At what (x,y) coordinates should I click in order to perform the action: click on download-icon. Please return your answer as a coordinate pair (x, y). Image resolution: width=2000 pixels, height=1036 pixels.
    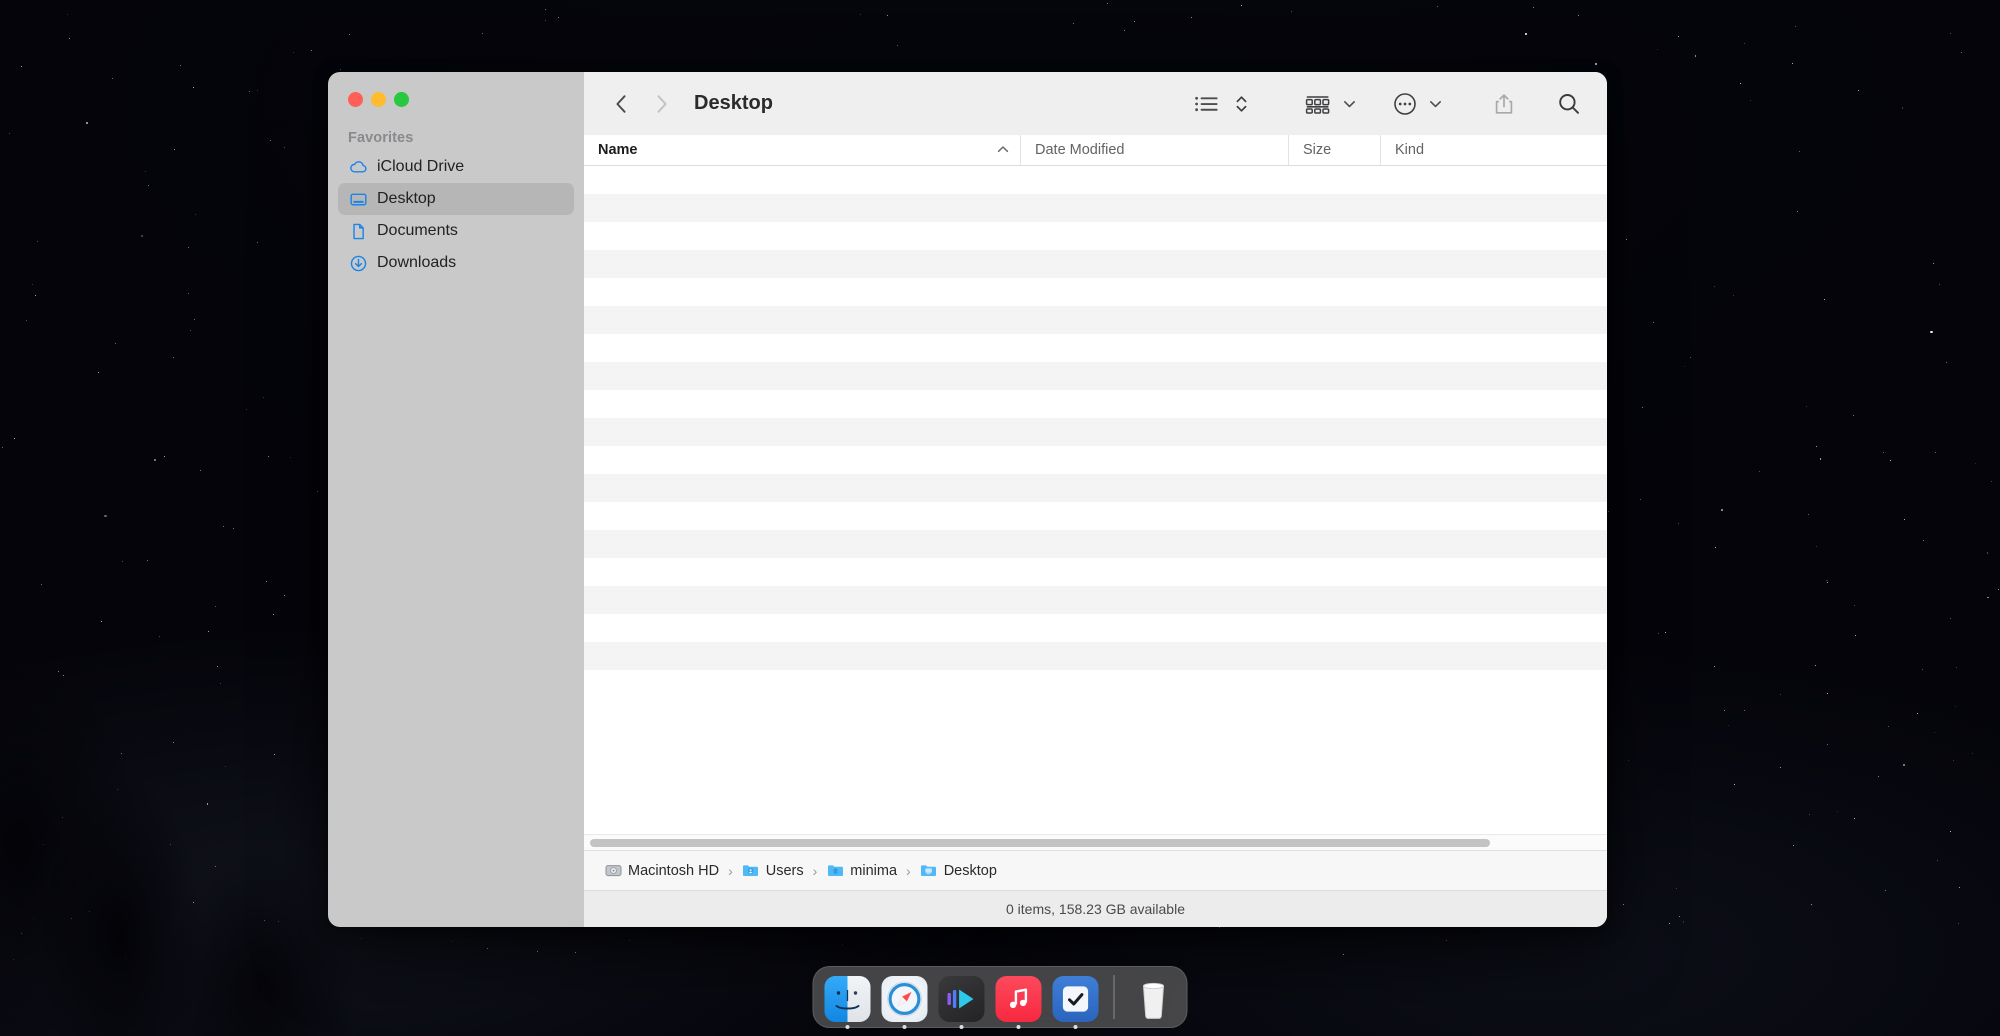
    Looking at the image, I should click on (358, 263).